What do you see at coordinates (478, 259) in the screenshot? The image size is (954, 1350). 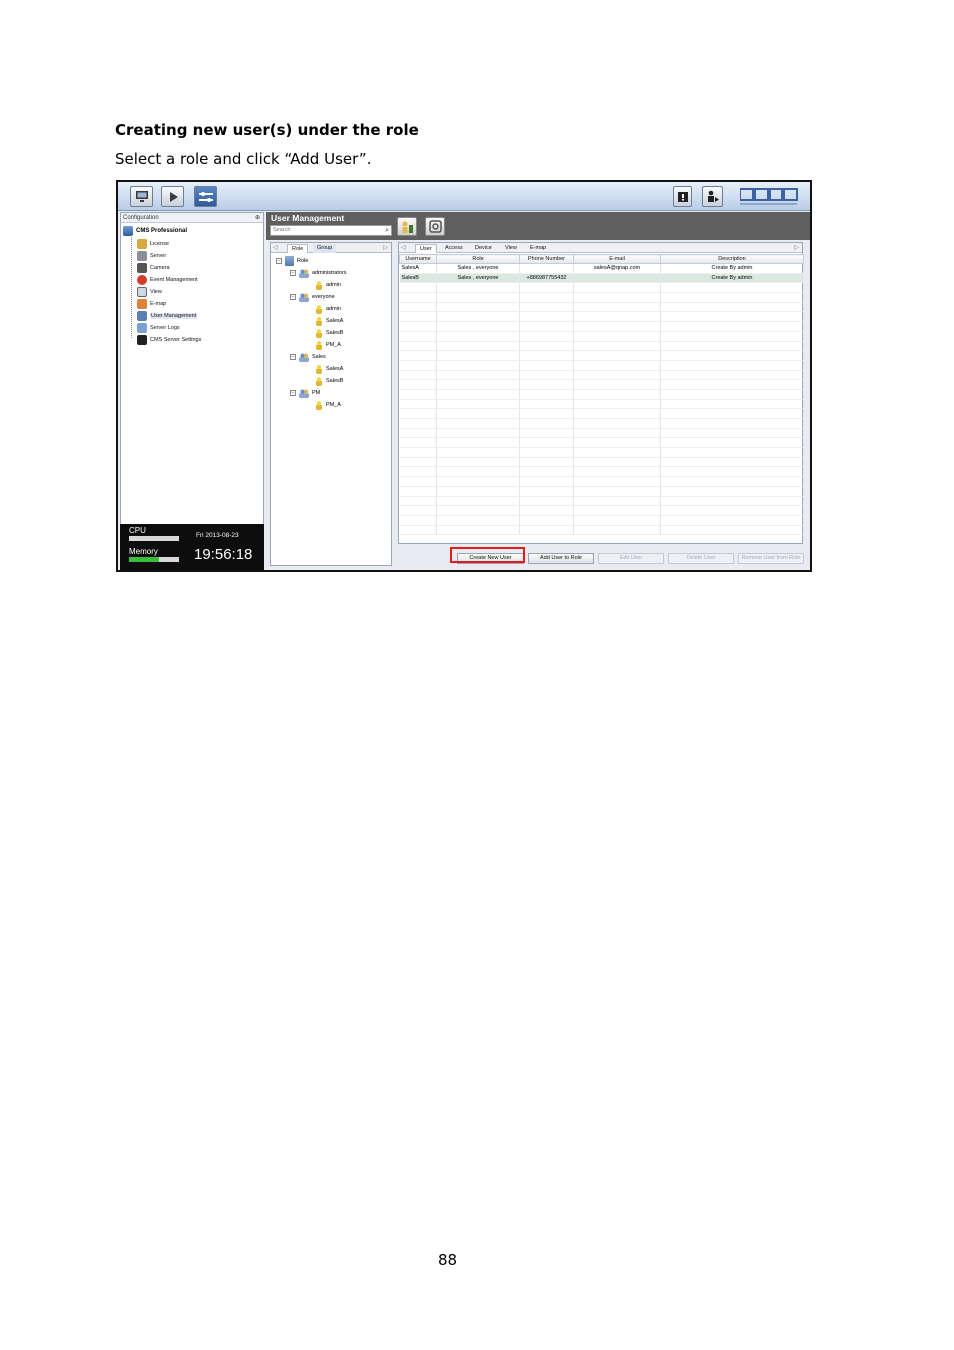 I see `column-header: Role` at bounding box center [478, 259].